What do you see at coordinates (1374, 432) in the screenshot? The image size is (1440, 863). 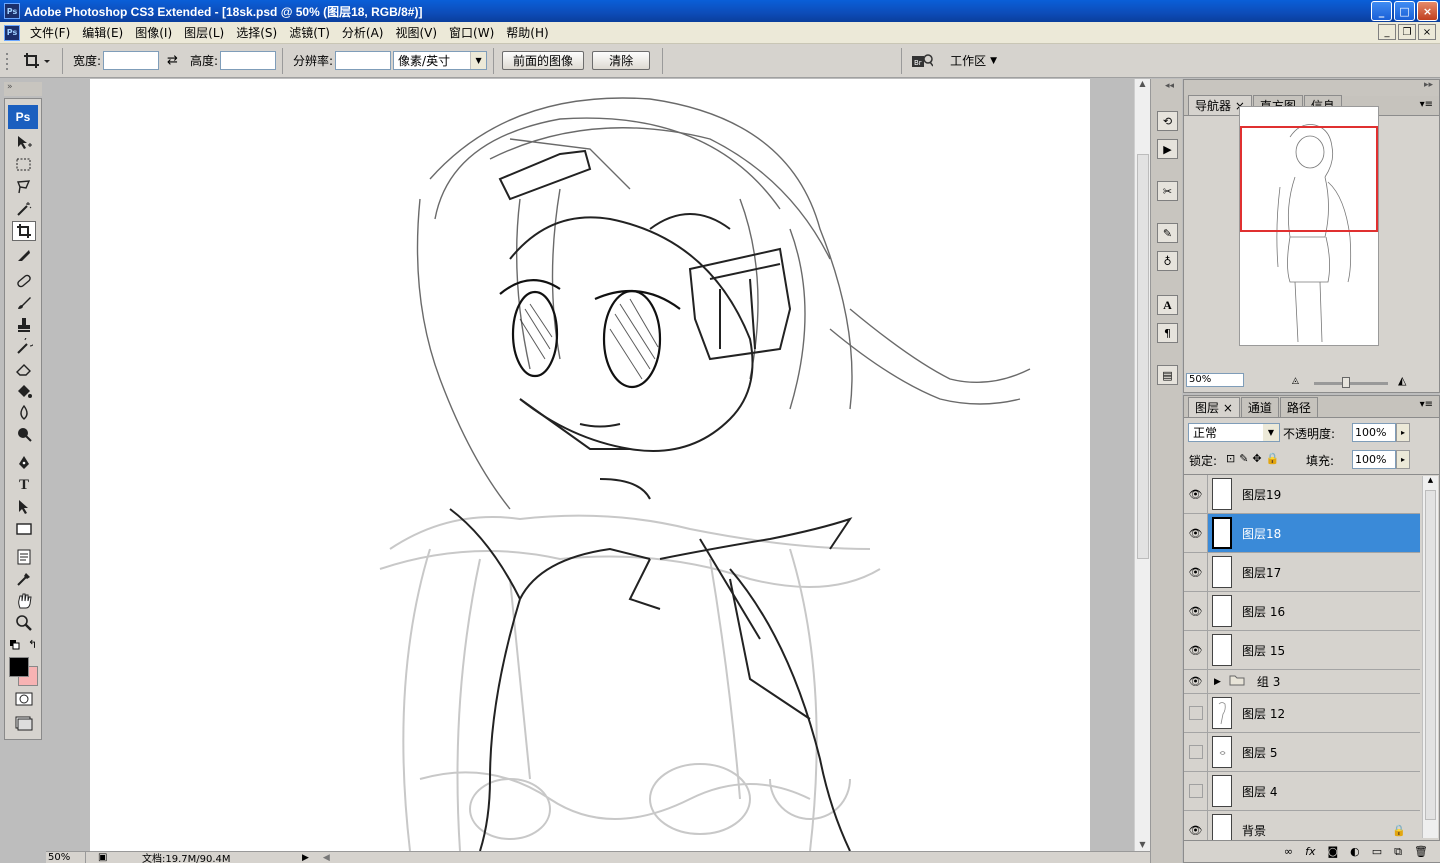 I see `opacity-input: 100%` at bounding box center [1374, 432].